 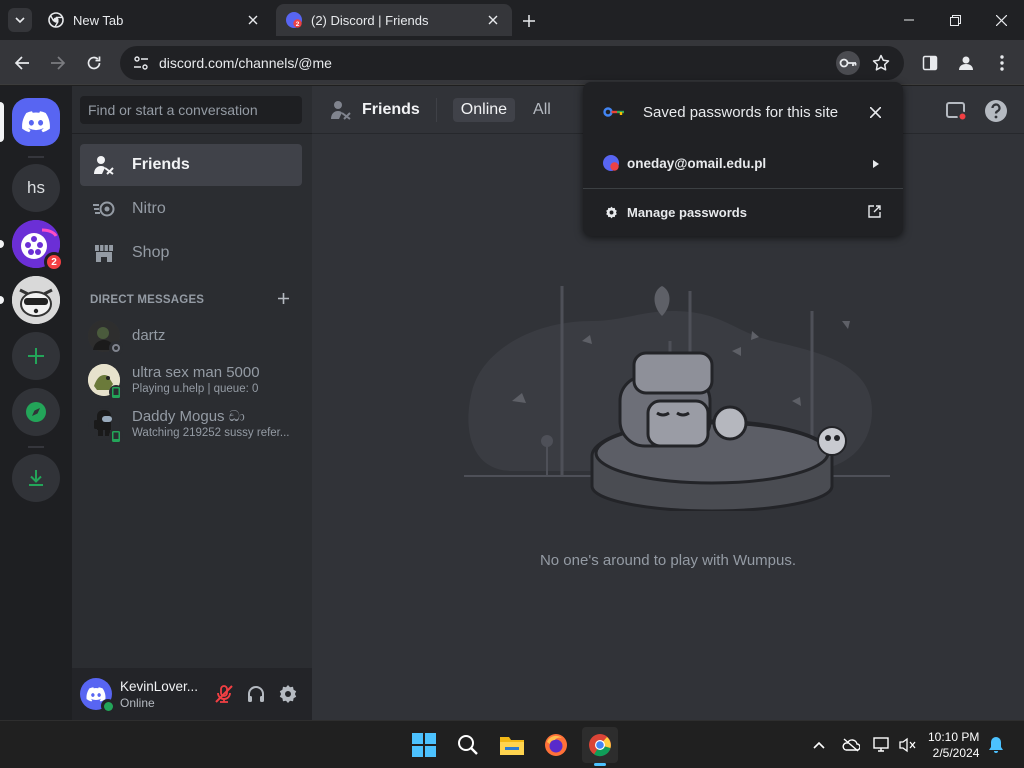 I want to click on compass-icon, so click(x=36, y=412).